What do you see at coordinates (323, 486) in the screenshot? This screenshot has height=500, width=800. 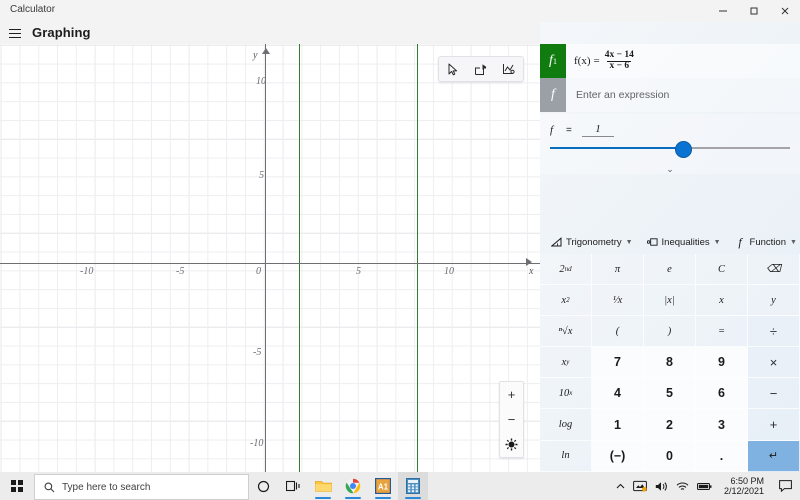 I see `file-explorer-button` at bounding box center [323, 486].